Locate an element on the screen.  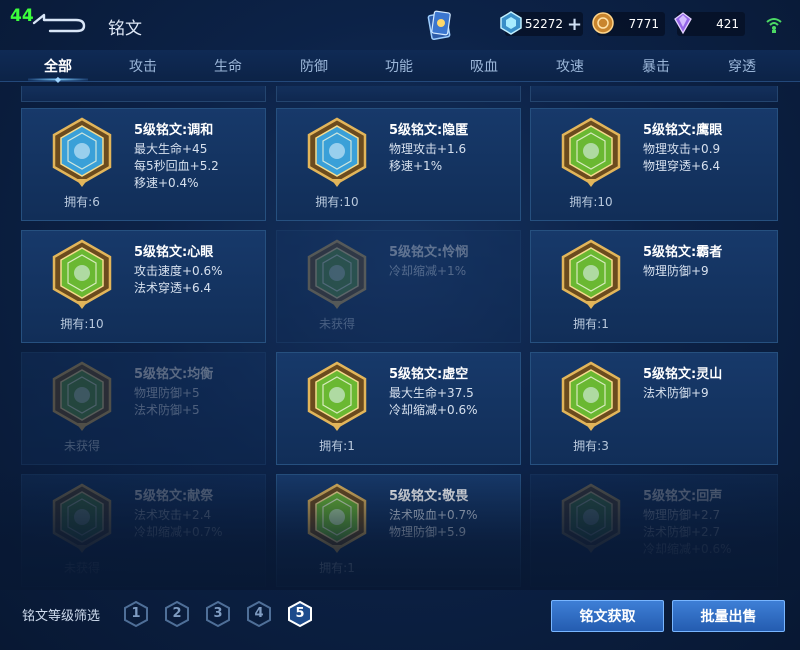
stat-line: 法术防御+2.7 is located at coordinates (682, 532).